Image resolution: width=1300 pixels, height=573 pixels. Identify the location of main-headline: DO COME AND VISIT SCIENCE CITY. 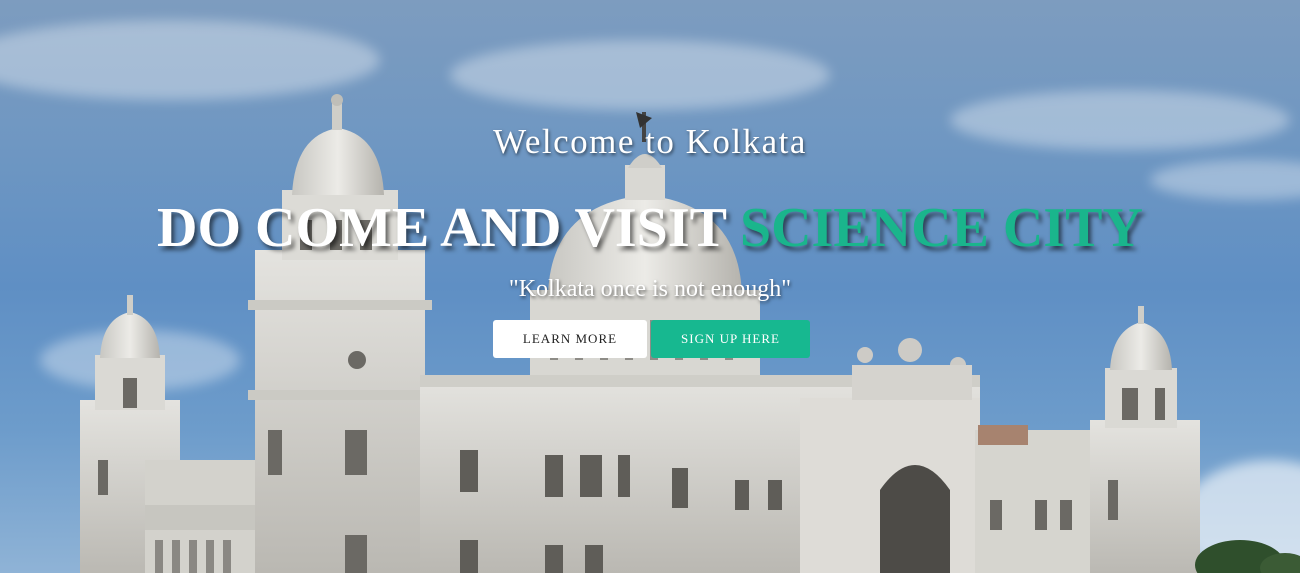
(650, 228).